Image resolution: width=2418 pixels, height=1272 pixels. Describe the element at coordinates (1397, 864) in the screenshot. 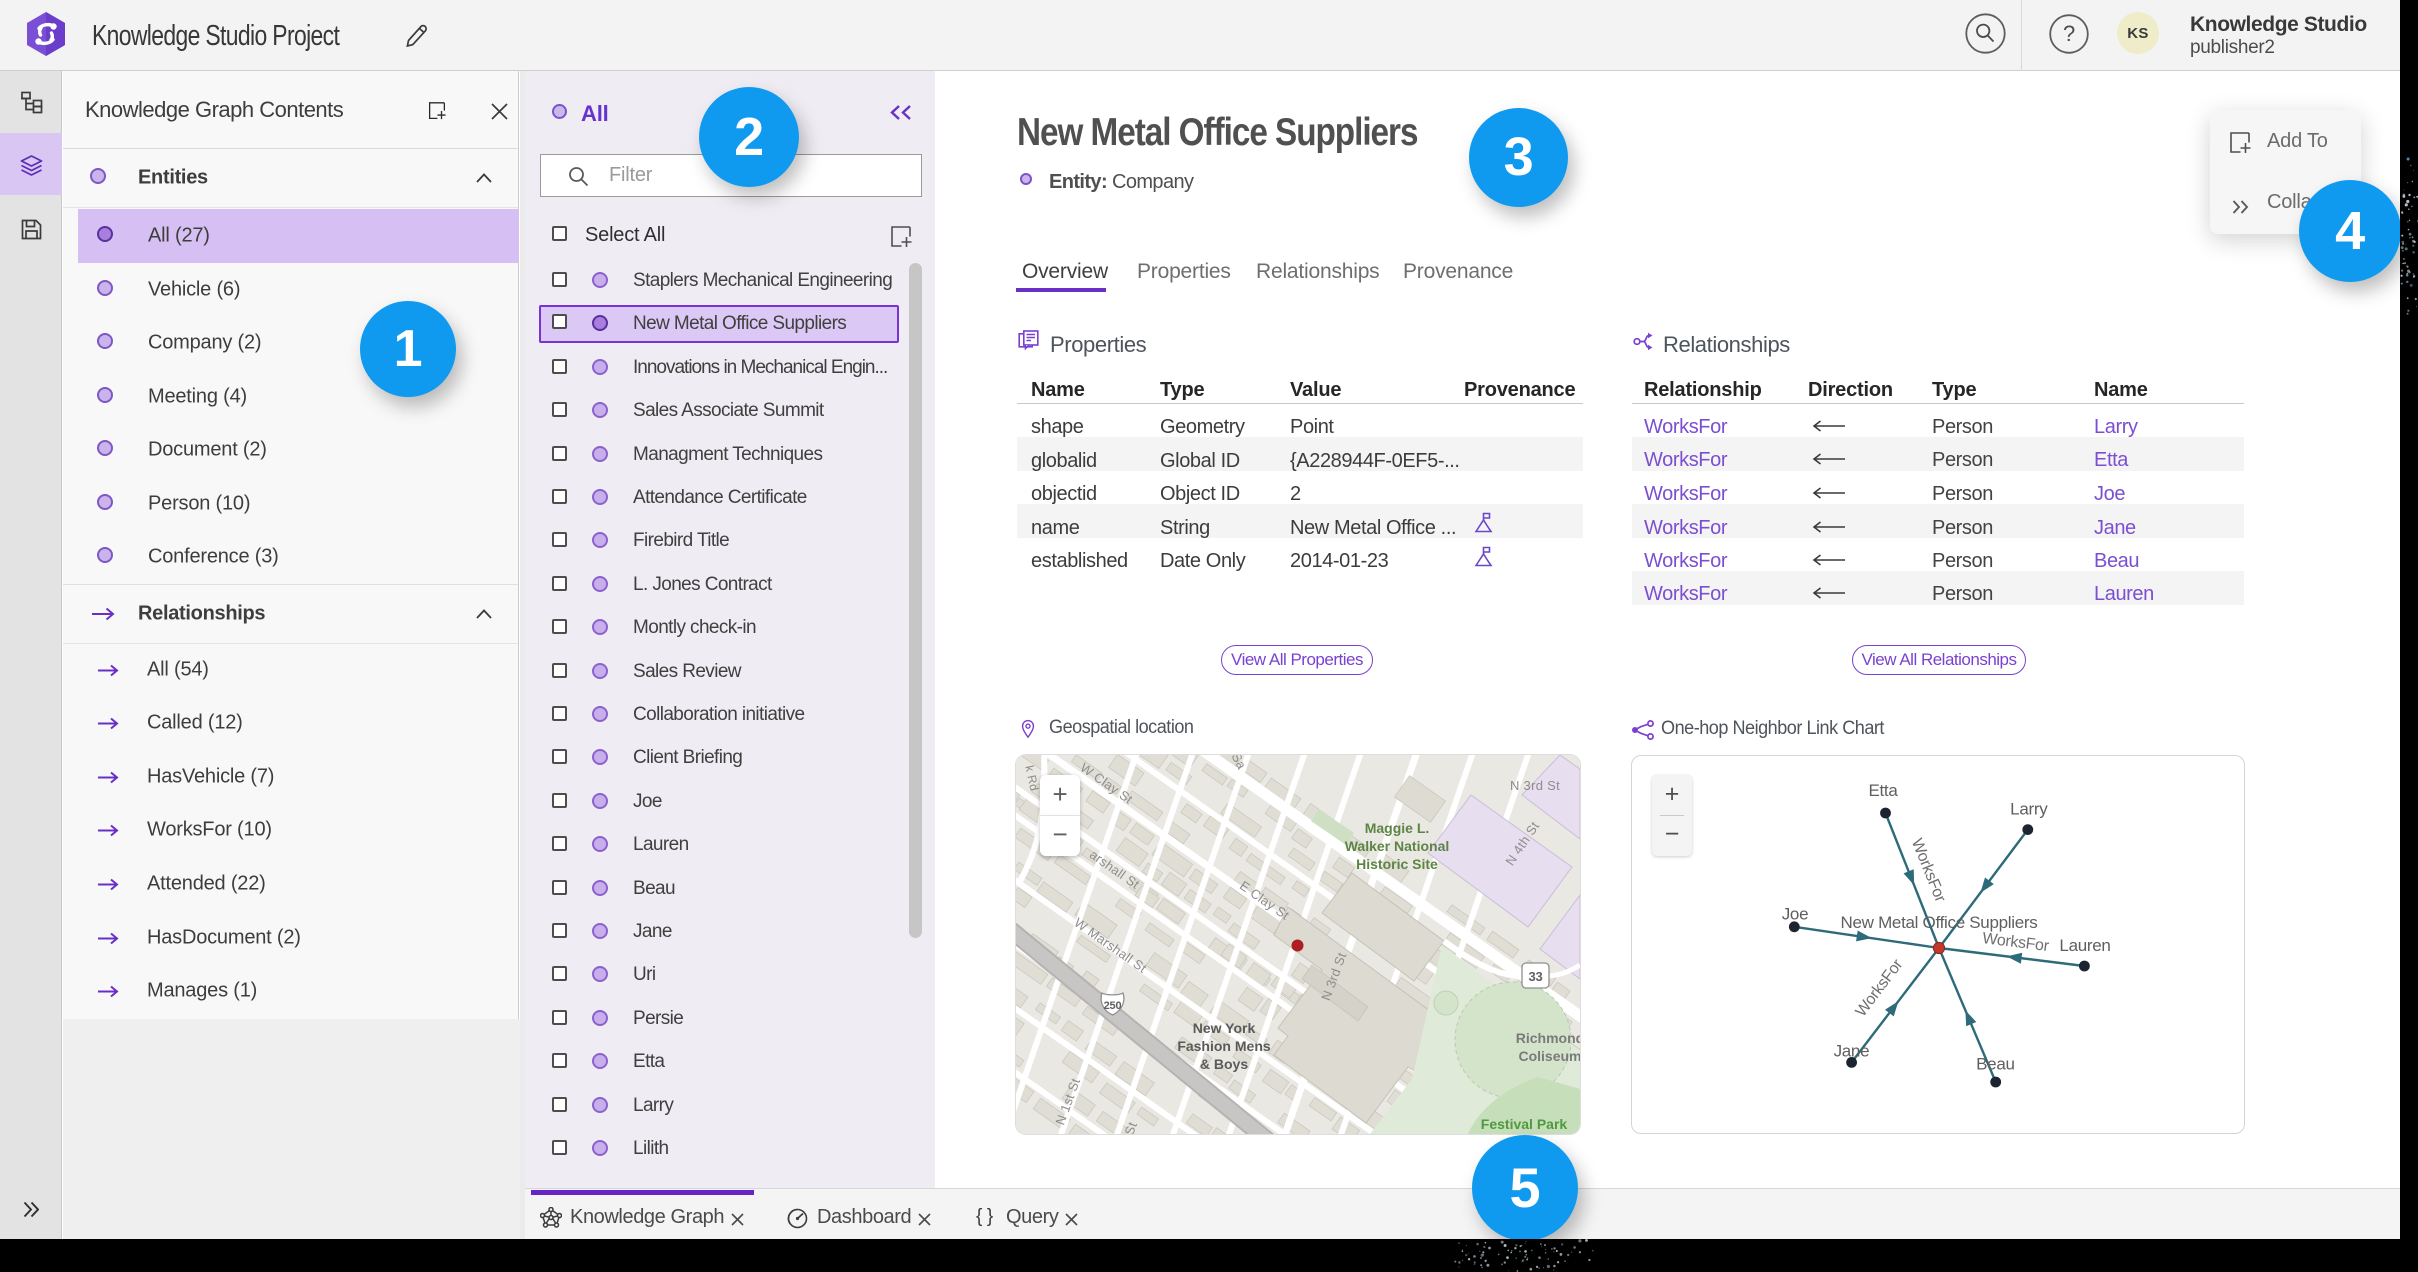

I see `svg-text: Historic Site` at that location.